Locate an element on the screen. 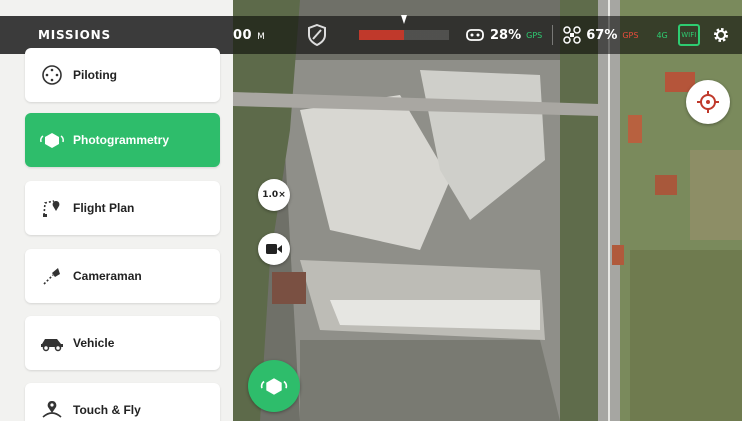 The image size is (742, 421). wifi-indicator: WIFI is located at coordinates (688, 35).